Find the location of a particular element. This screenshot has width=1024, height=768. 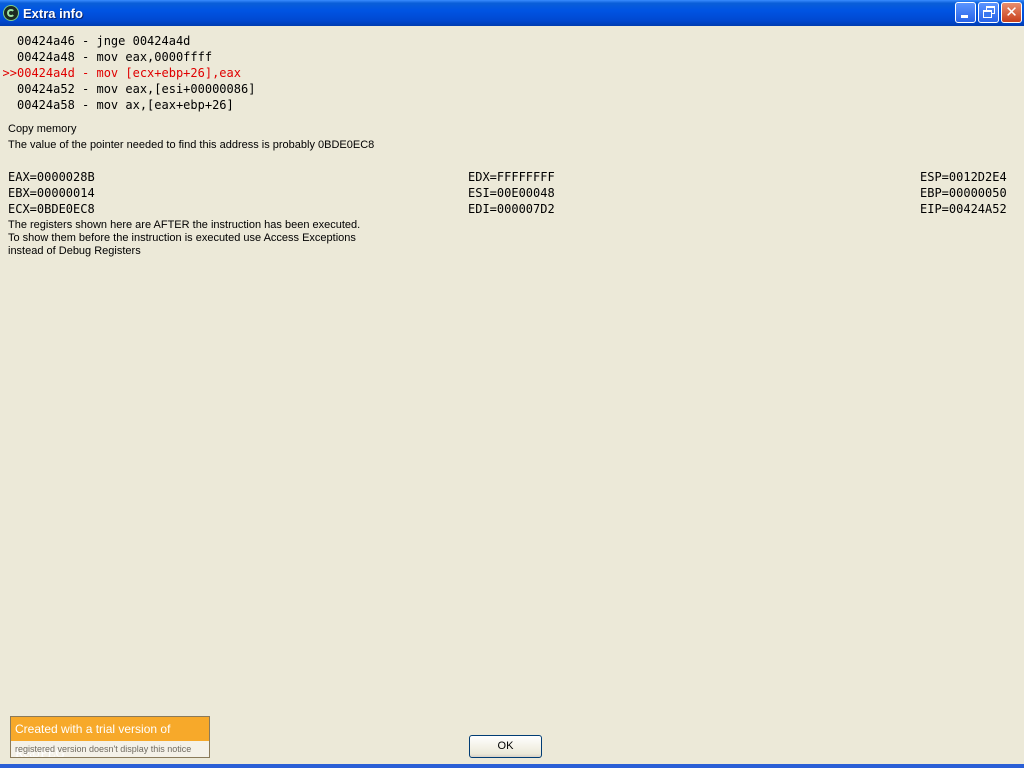

instruction-text: 00424a58 - mov ax,[eax+ebp+26] is located at coordinates (125, 105).